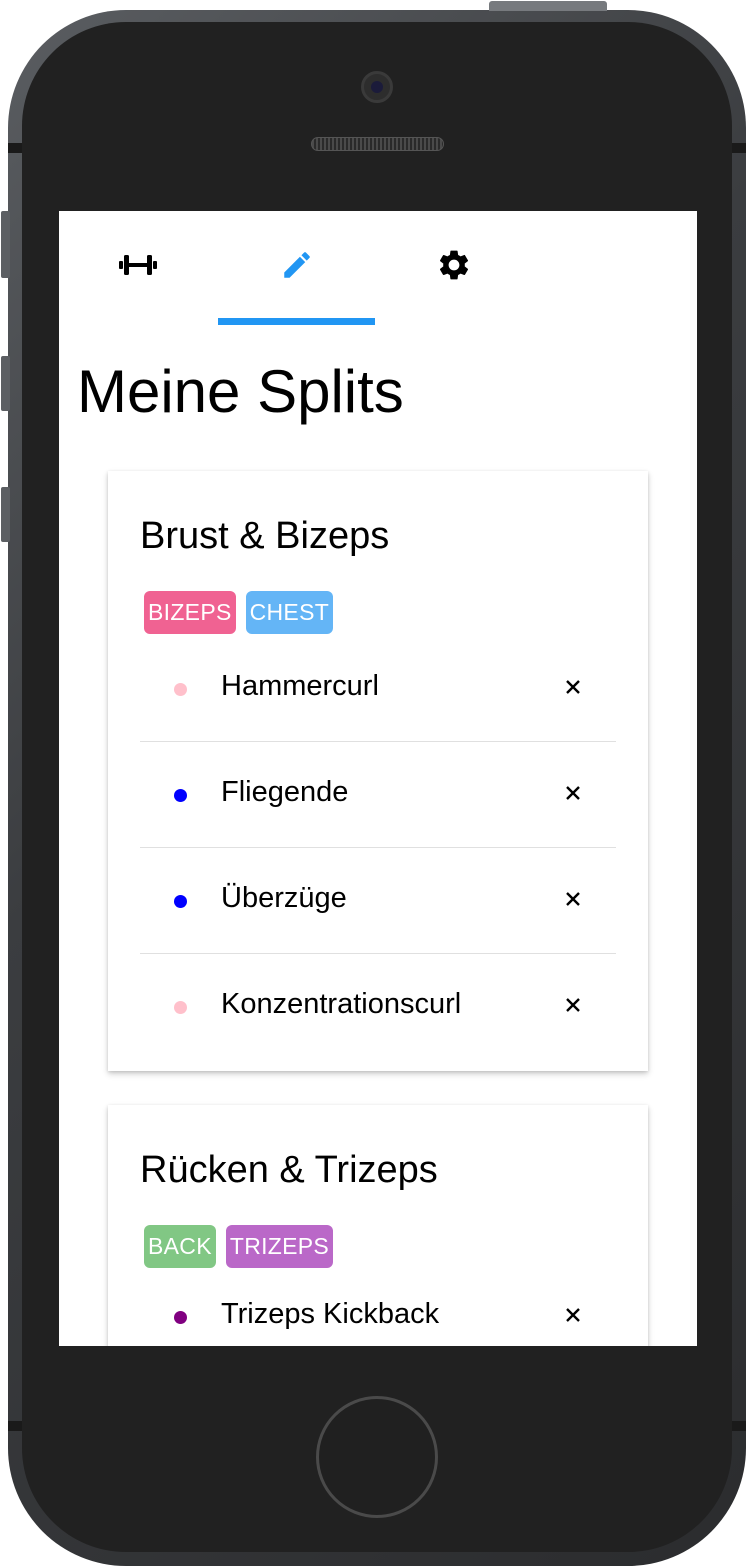  I want to click on exercise-name: Hammercurl, so click(300, 686).